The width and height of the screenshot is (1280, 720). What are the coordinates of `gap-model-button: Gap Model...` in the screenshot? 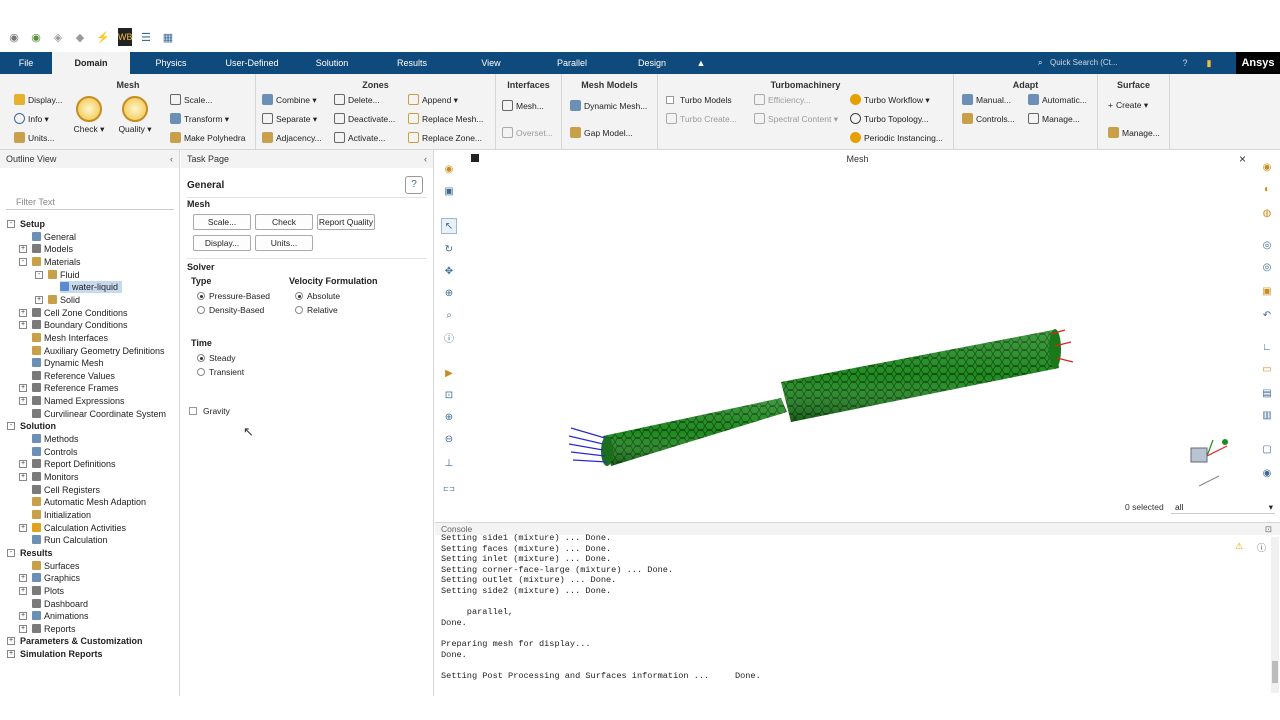 It's located at (601, 133).